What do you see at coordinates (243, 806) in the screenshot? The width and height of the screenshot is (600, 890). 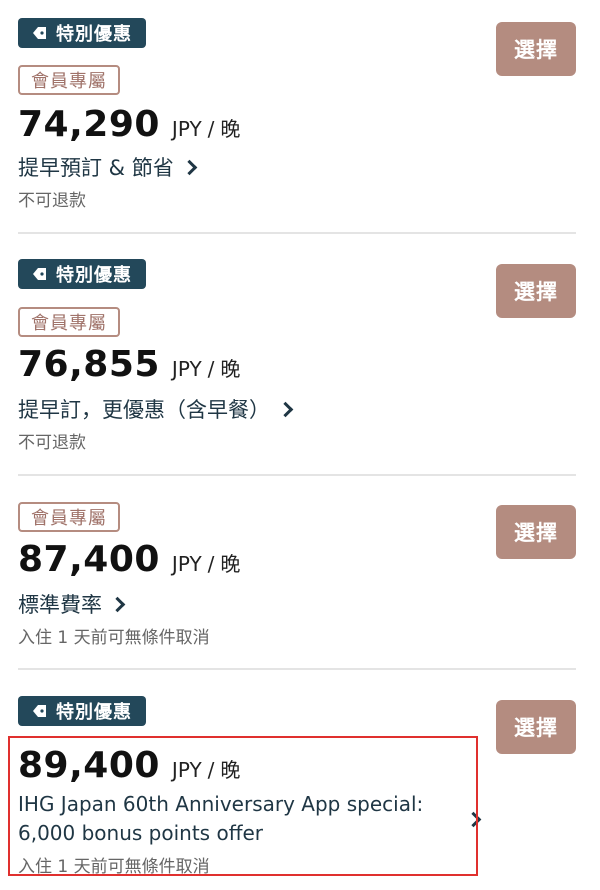 I see `highlight-annotation-box` at bounding box center [243, 806].